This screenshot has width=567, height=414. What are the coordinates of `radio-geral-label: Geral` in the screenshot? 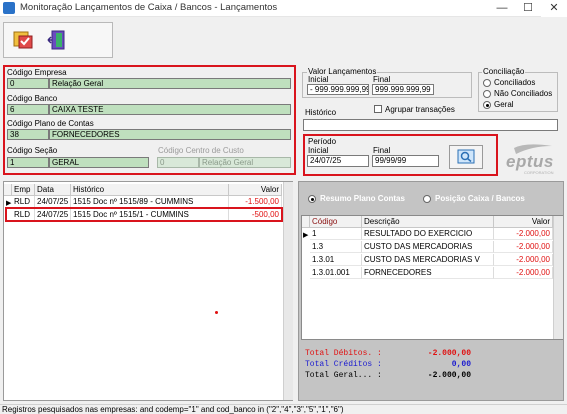 It's located at (504, 104).